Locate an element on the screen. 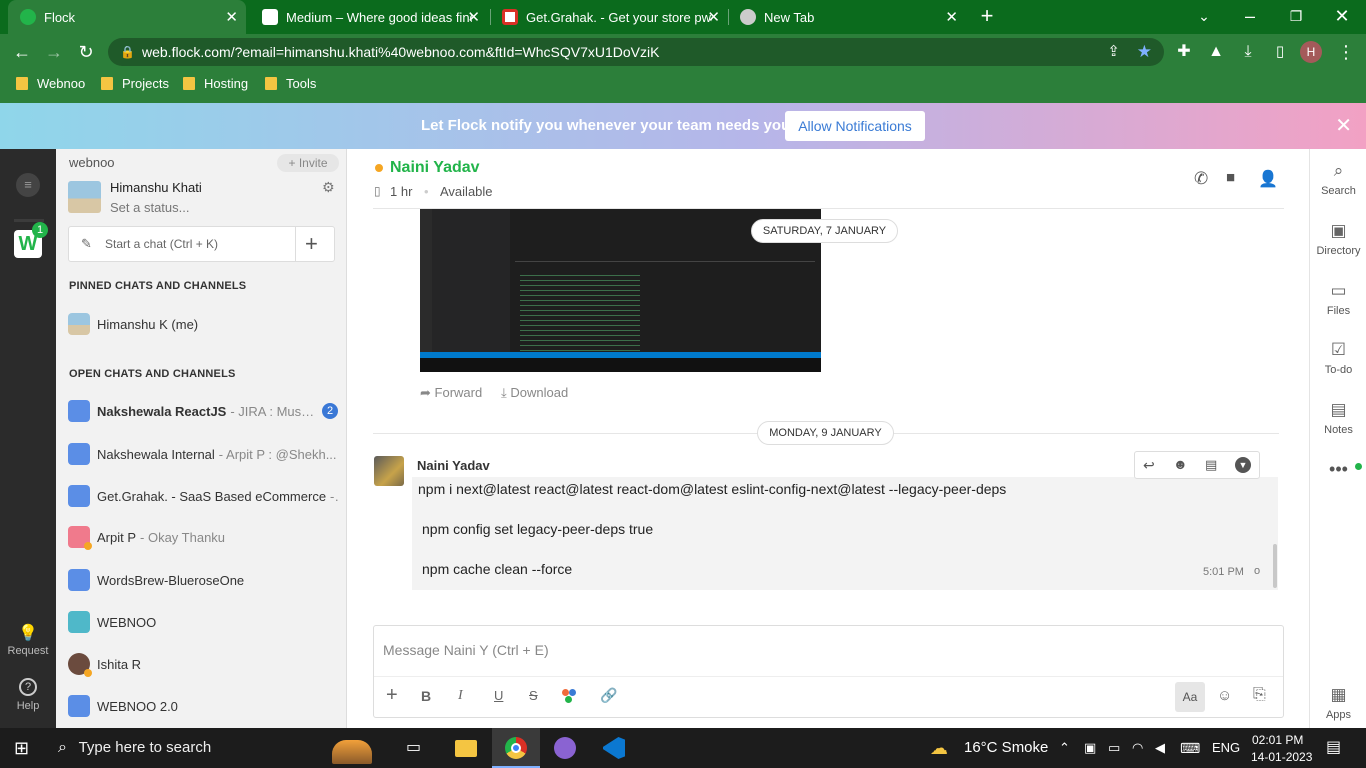  notification-center-icon: ▤ is located at coordinates (1333, 748).